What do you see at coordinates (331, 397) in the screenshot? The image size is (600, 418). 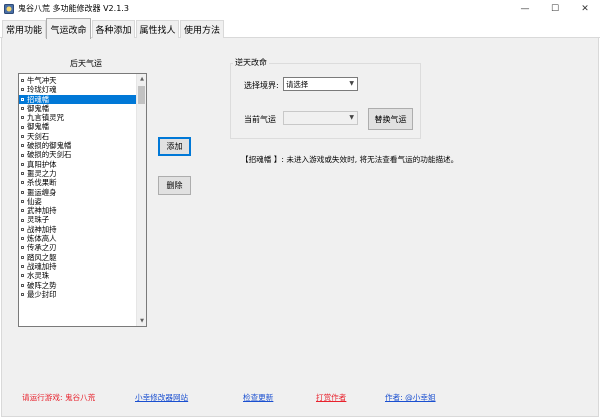 I see `donate-link: 打赏作者` at bounding box center [331, 397].